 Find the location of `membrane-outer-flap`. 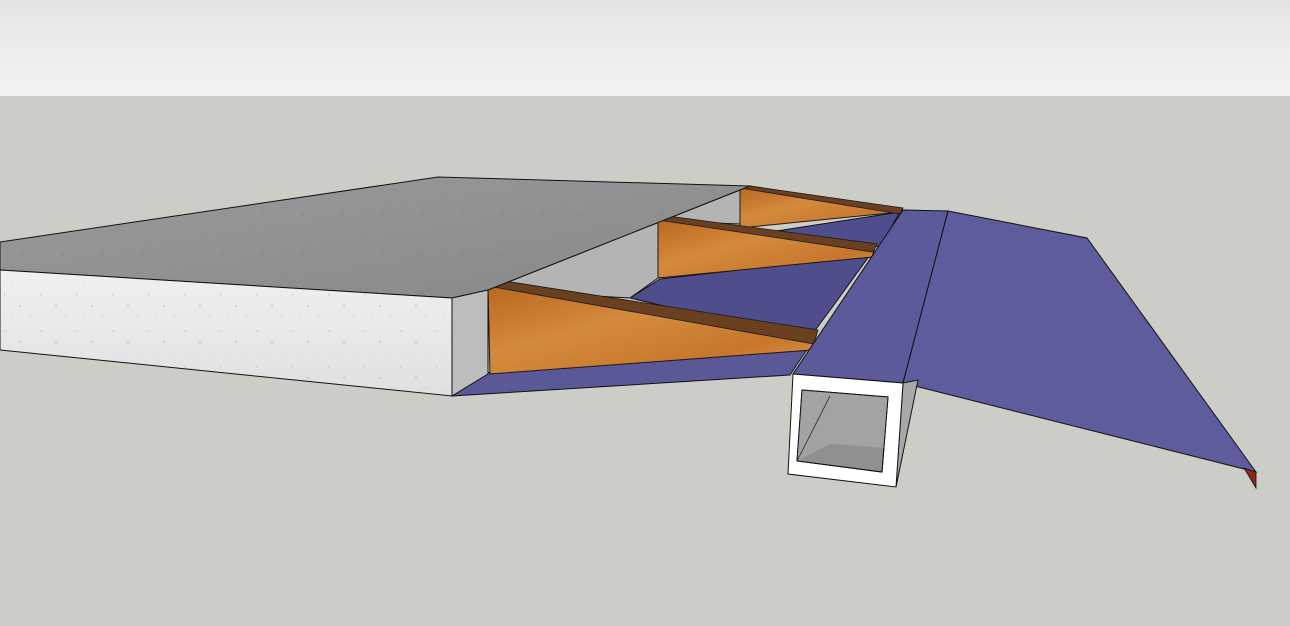

membrane-outer-flap is located at coordinates (1080, 341).